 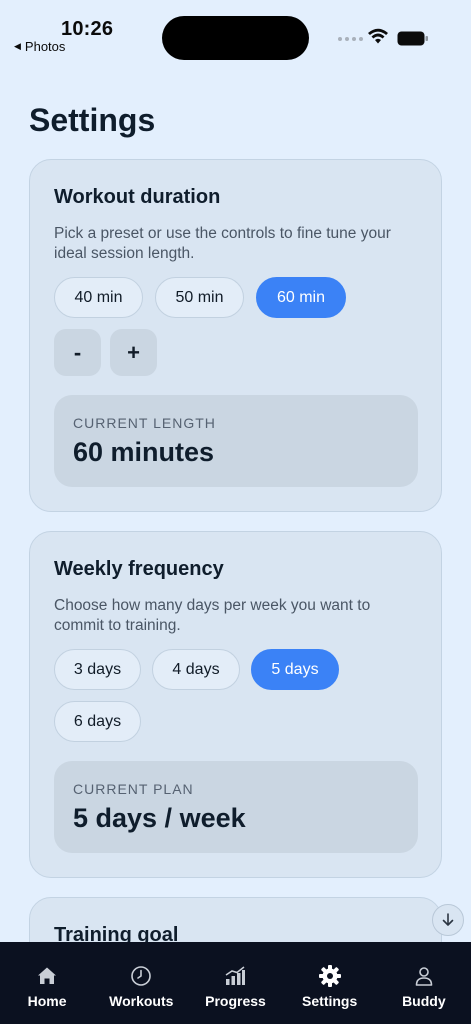 I want to click on current-length-label: CURRENT LENGTH, so click(x=144, y=423).